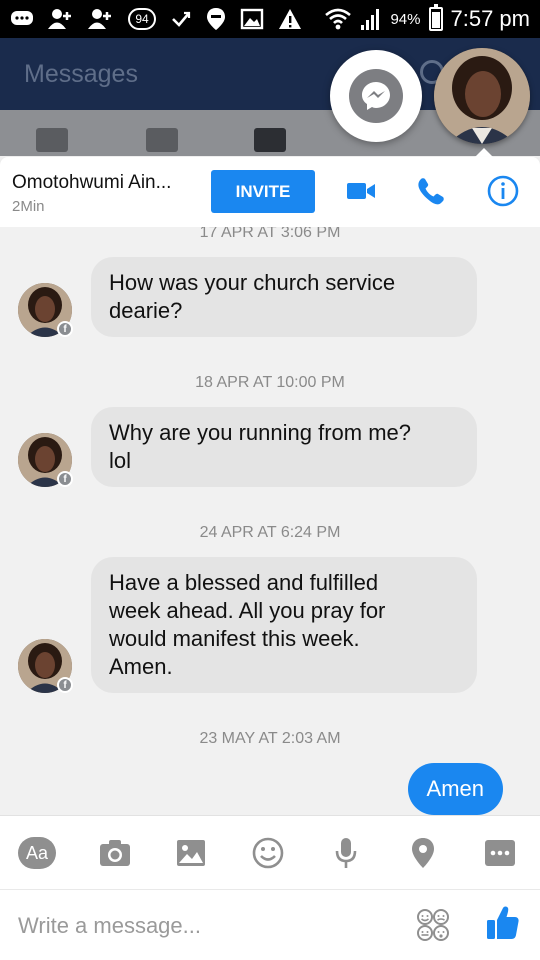 This screenshot has width=540, height=960. Describe the element at coordinates (28, 206) in the screenshot. I see `contact-active-status: 2Min` at that location.